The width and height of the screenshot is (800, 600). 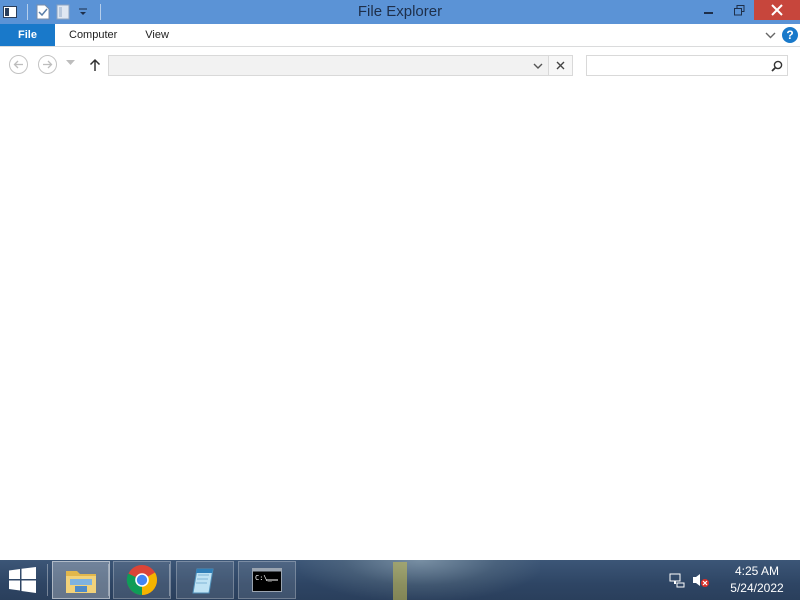 I want to click on taskbar: C:\_ 4:25 AM 5/24/2022, so click(x=400, y=580).